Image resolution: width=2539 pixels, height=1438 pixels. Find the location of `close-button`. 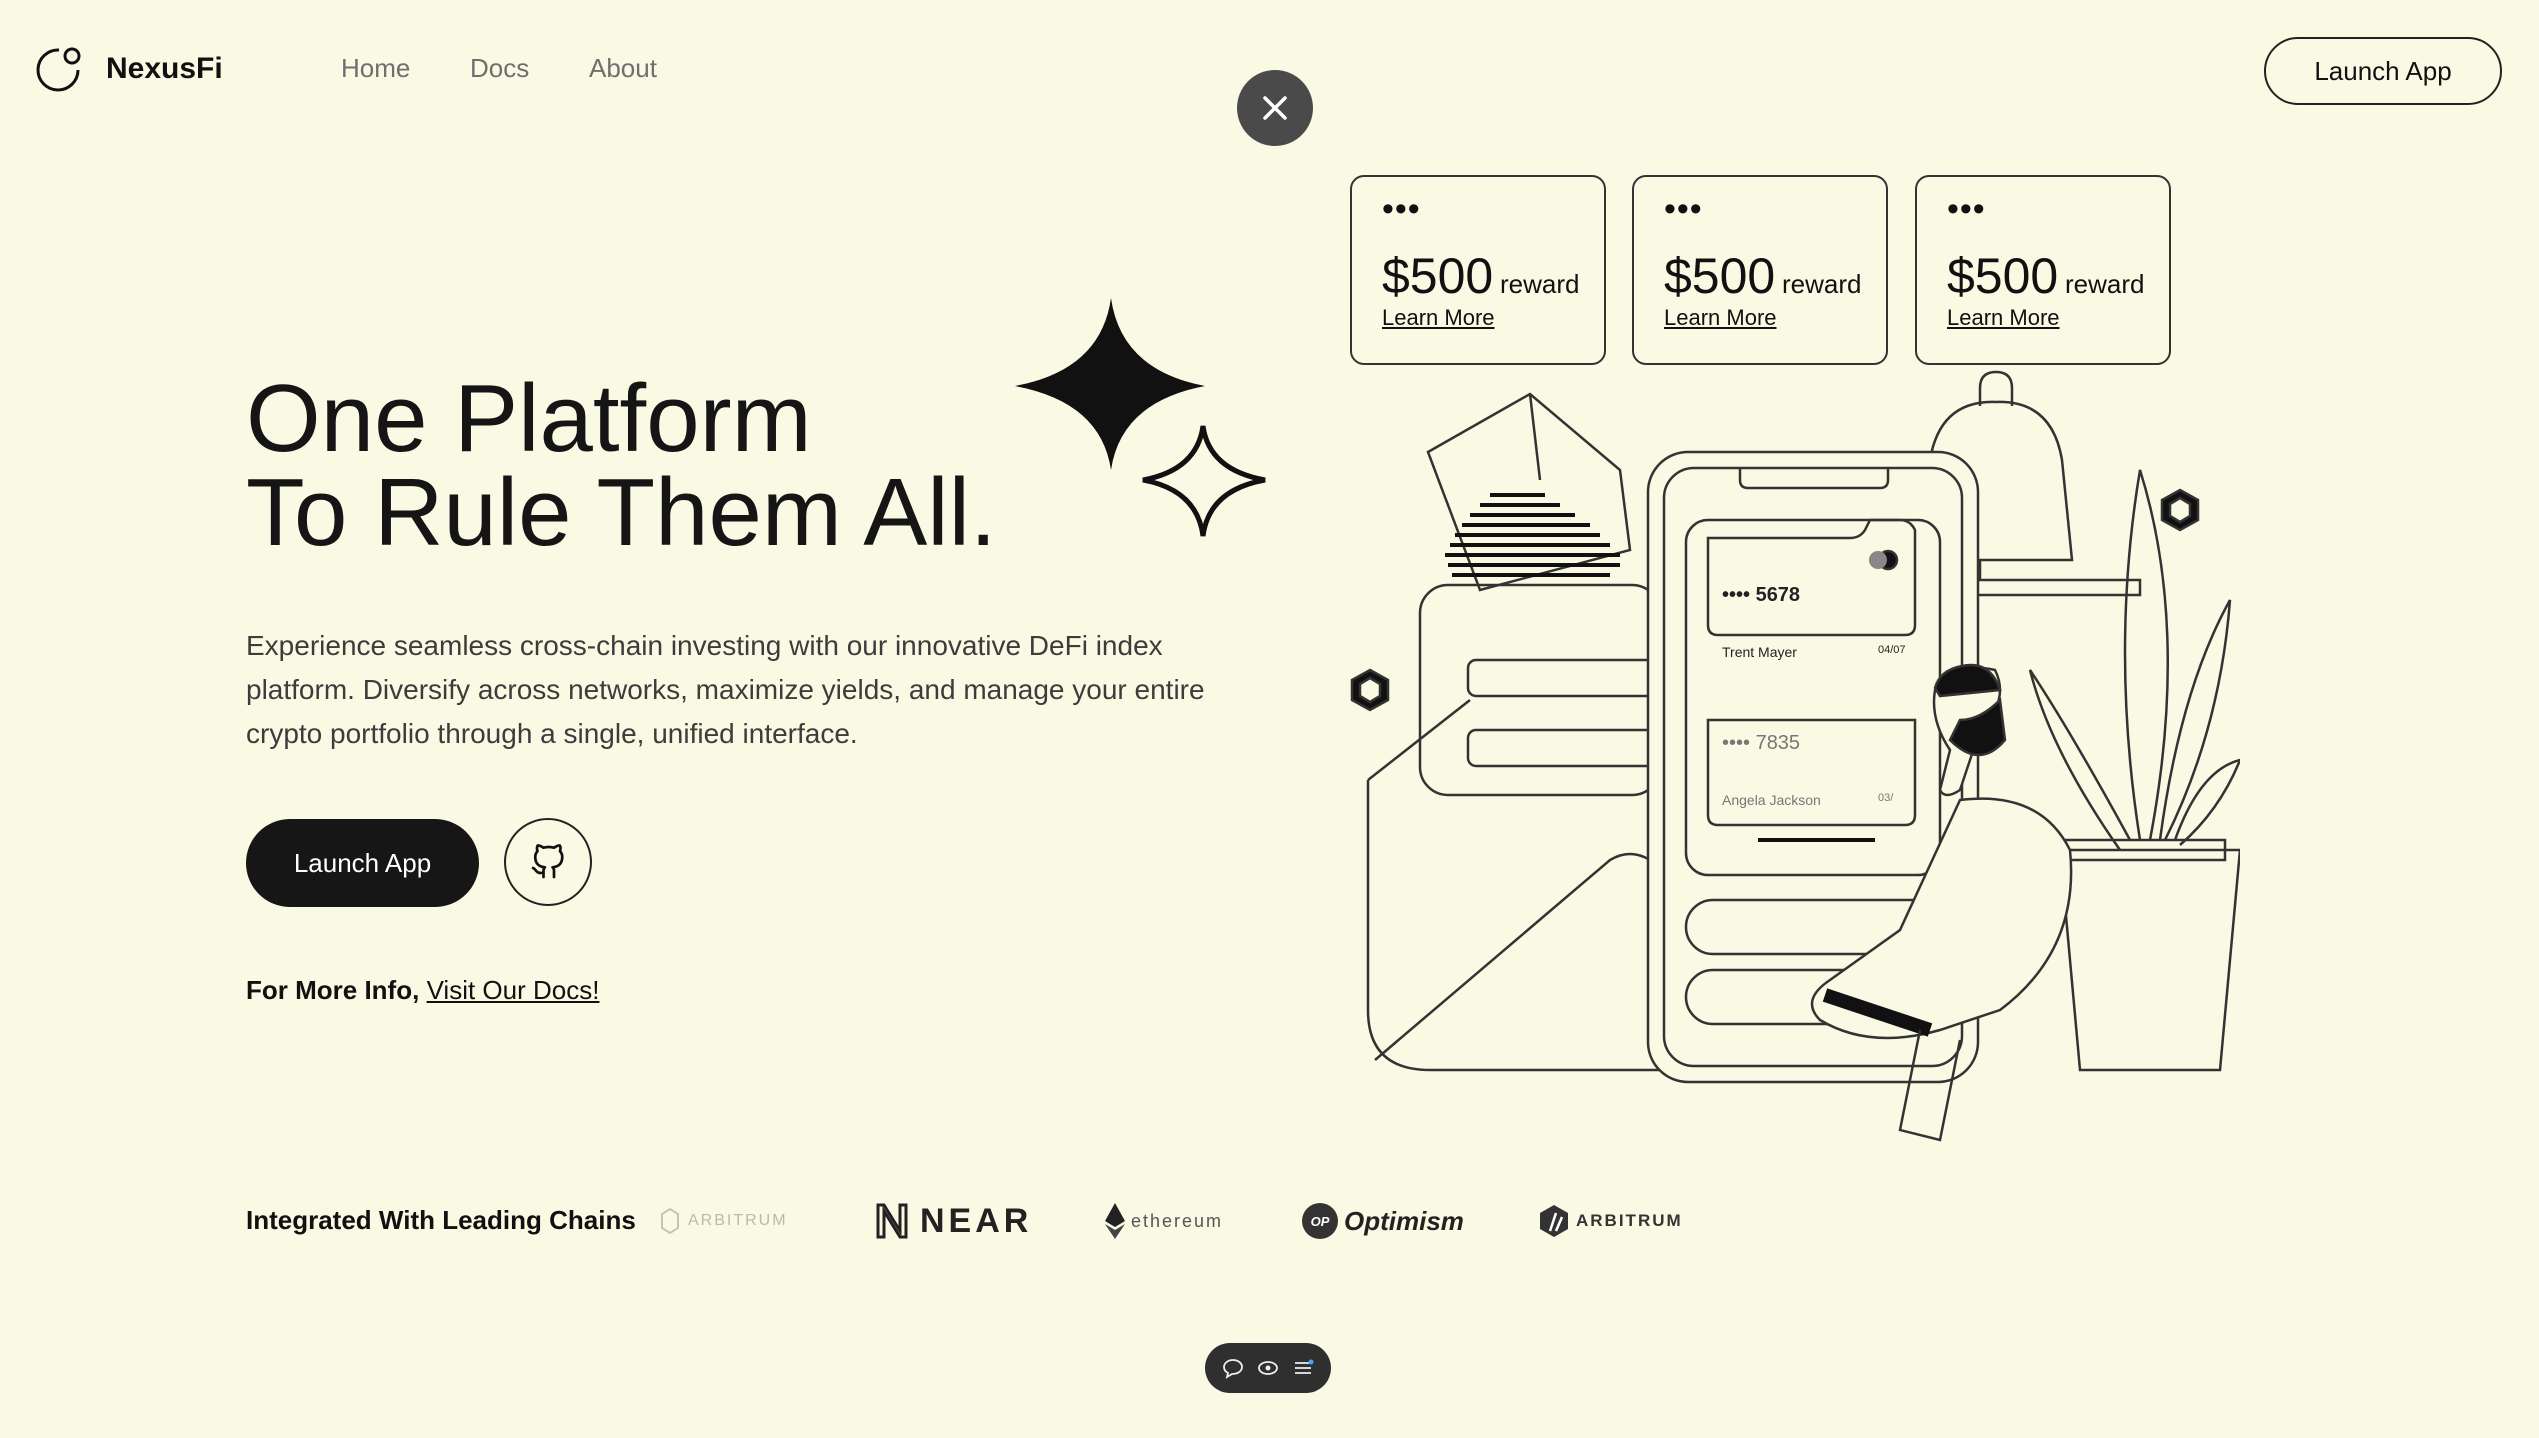

close-button is located at coordinates (1275, 108).